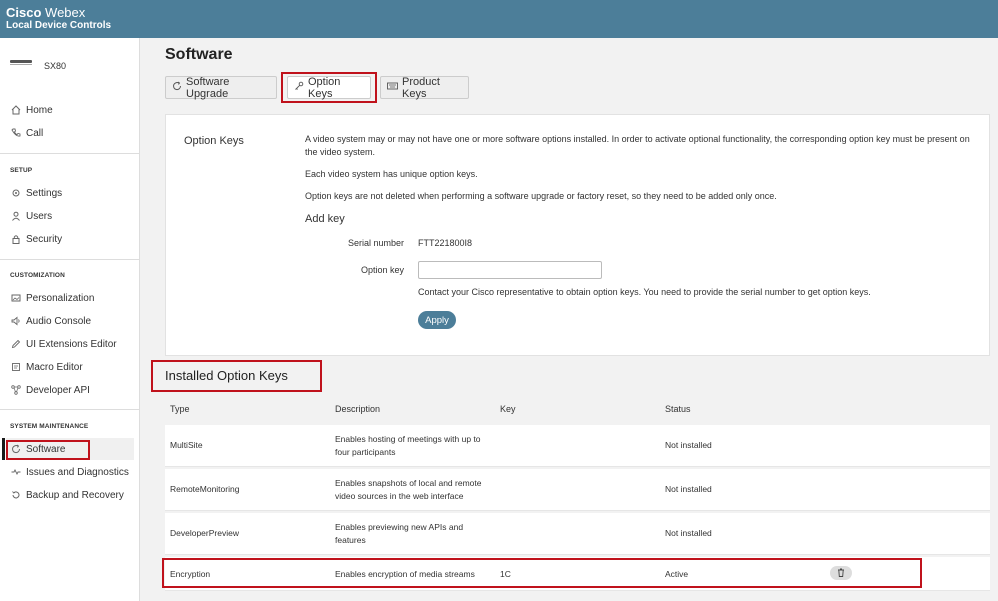 The image size is (998, 601). What do you see at coordinates (358, 409) in the screenshot?
I see `column-header-description: Description` at bounding box center [358, 409].